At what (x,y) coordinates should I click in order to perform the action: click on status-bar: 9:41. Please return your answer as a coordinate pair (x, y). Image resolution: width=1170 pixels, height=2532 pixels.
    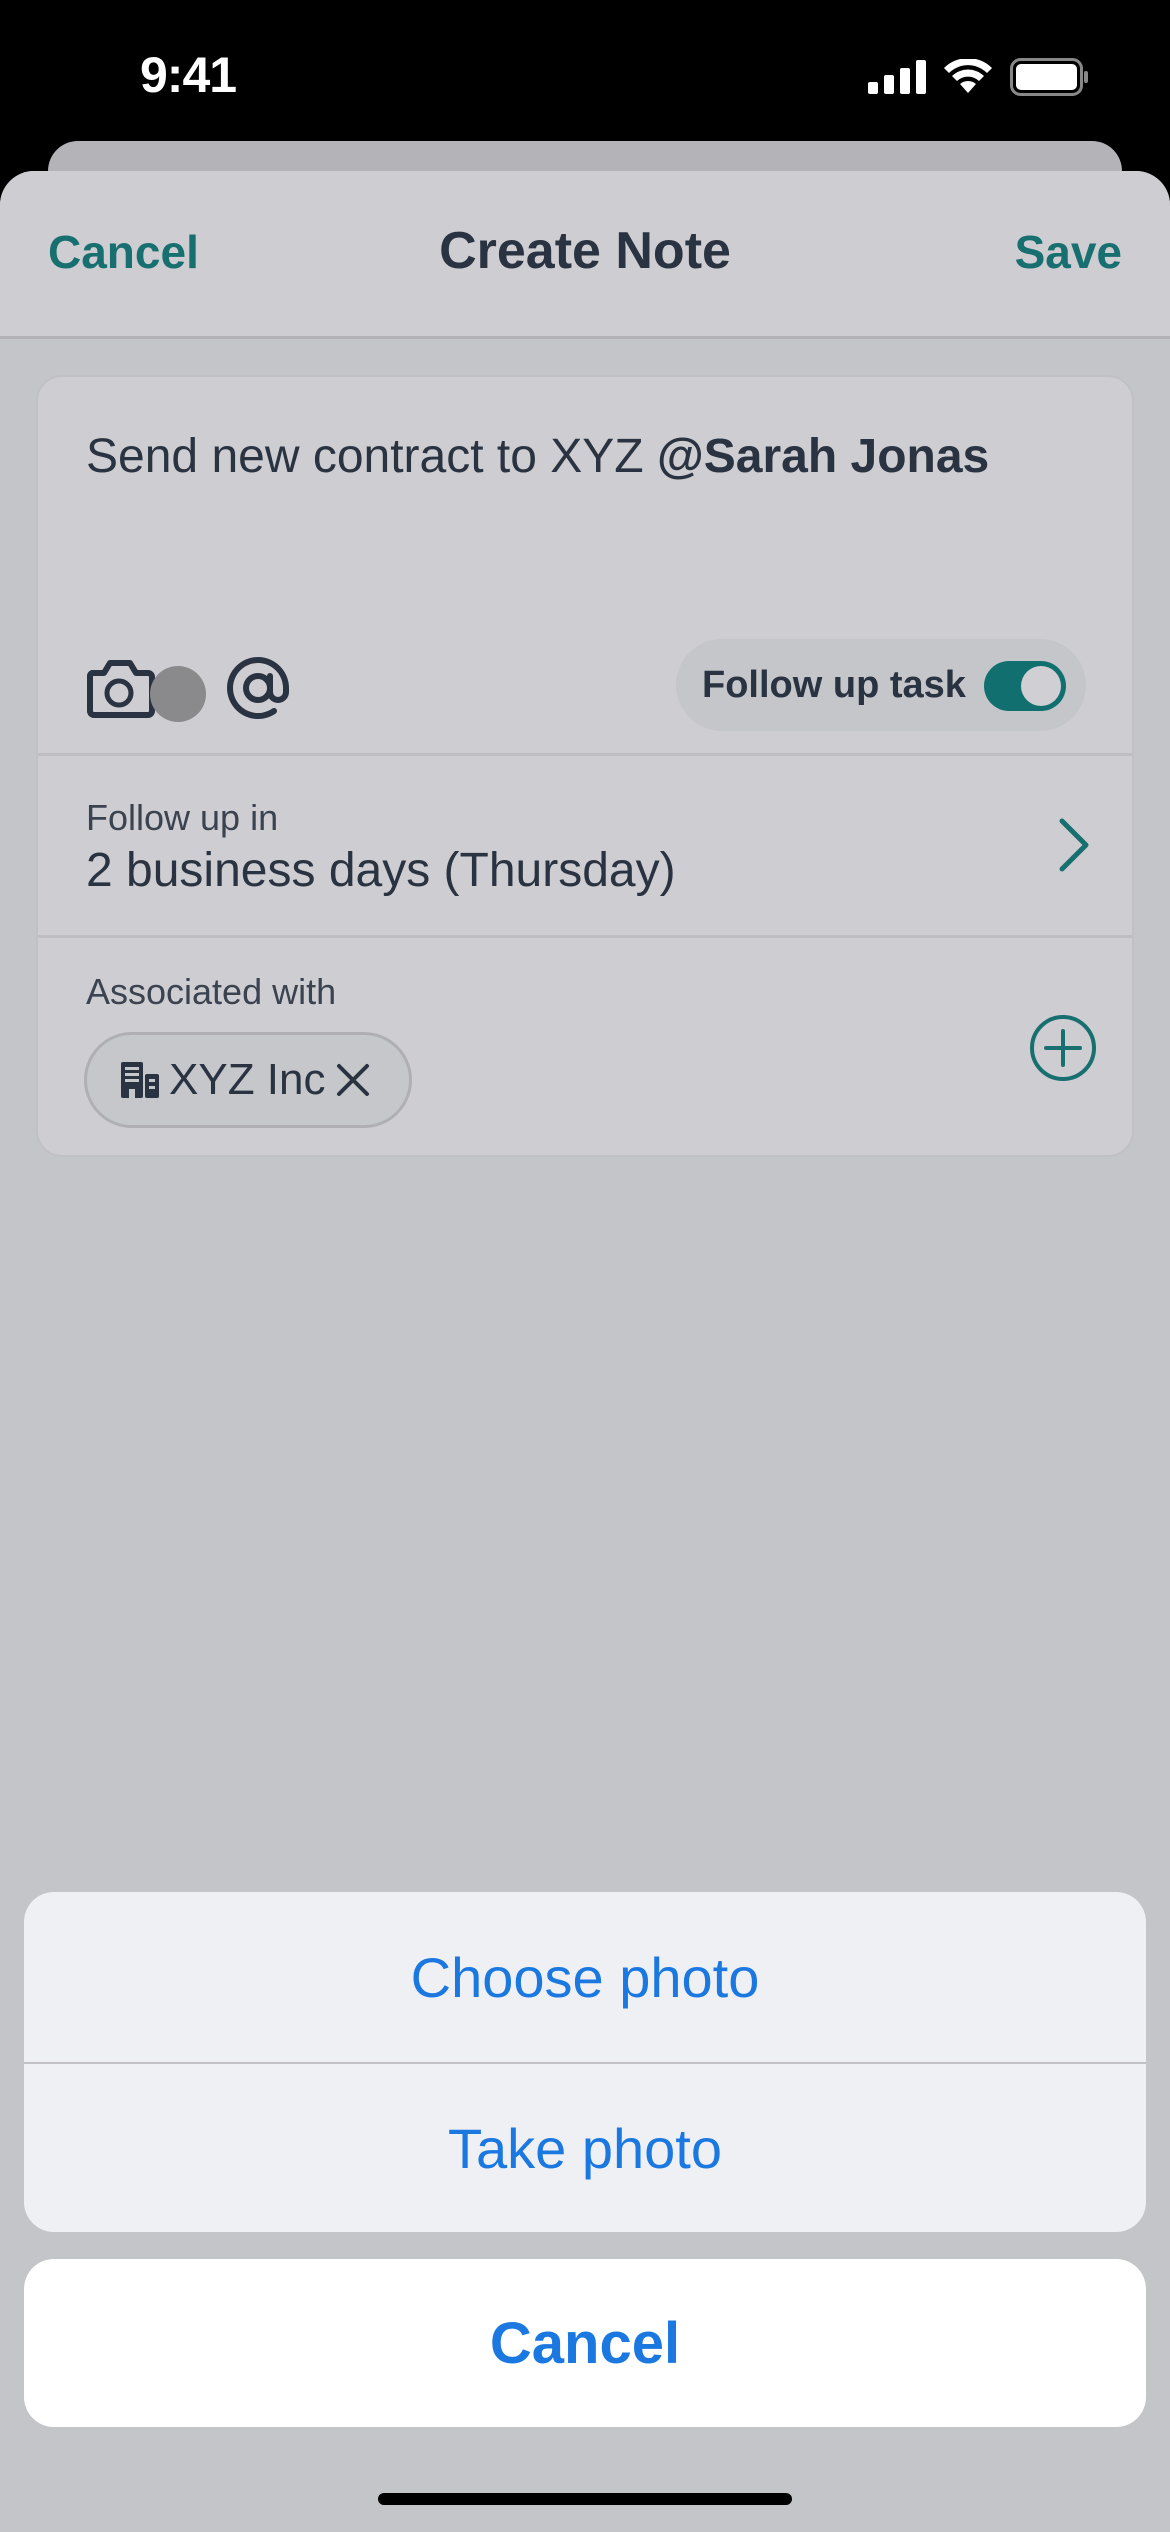
    Looking at the image, I should click on (585, 70).